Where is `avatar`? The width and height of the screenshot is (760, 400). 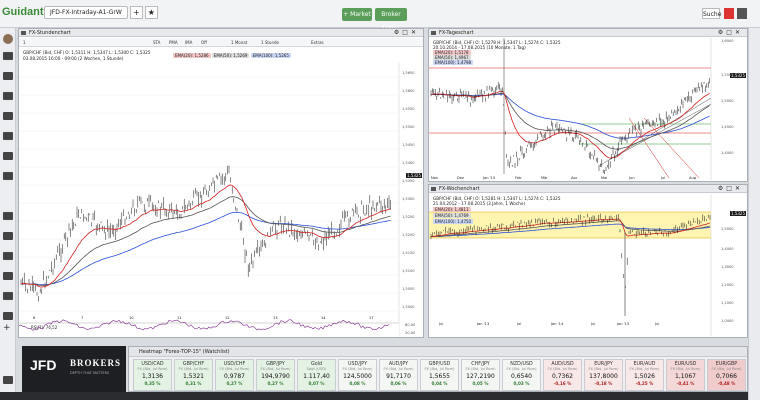
avatar is located at coordinates (8, 39).